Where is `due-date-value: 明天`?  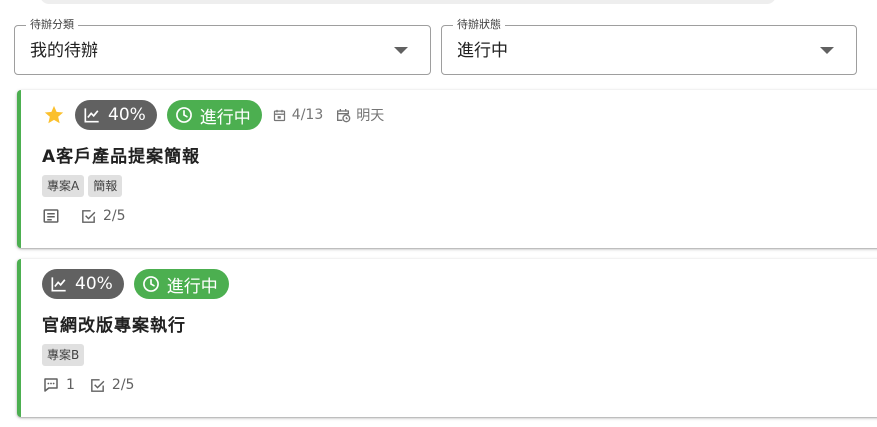
due-date-value: 明天 is located at coordinates (370, 116).